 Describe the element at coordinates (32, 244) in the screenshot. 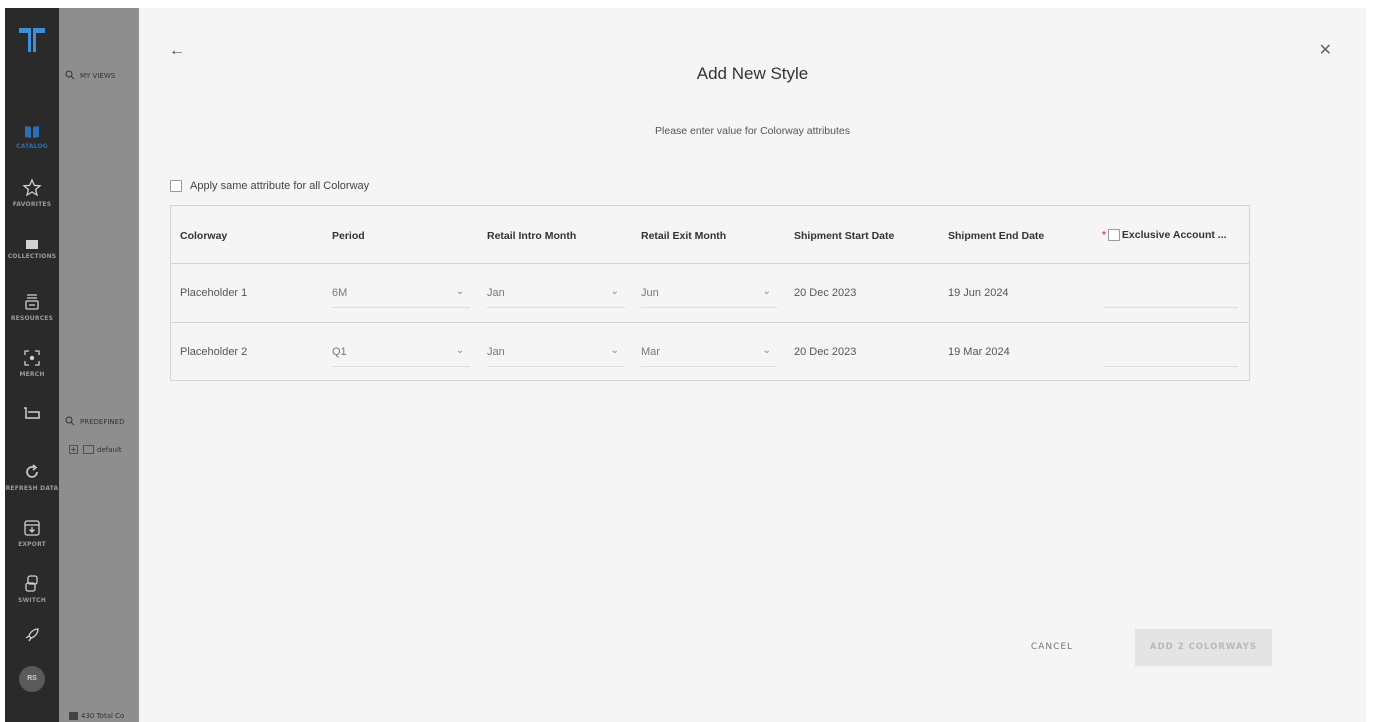

I see `folder-icon` at that location.